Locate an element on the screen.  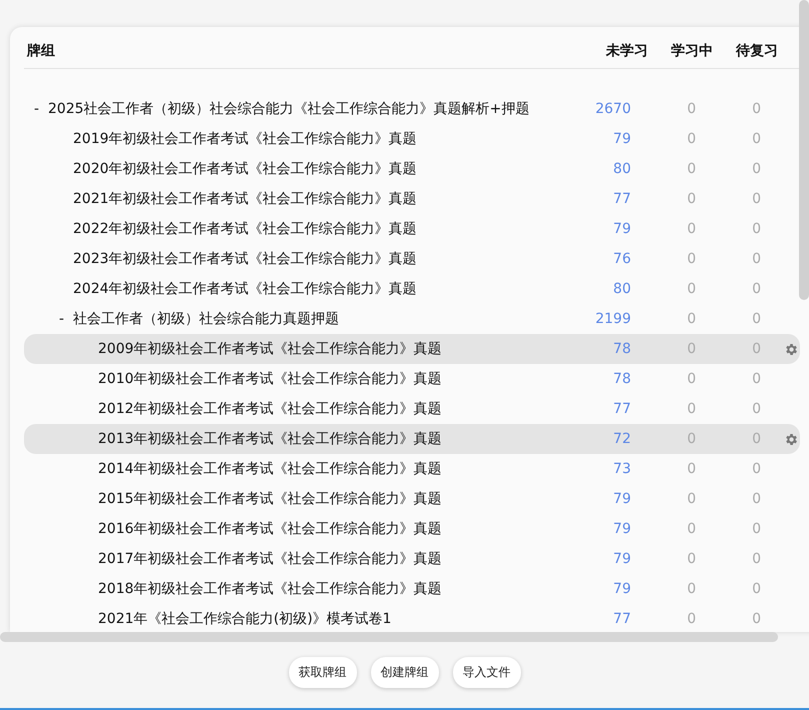
deck-name: 2010年初级社会工作者考试《社会工作综合能力》真题 is located at coordinates (270, 379).